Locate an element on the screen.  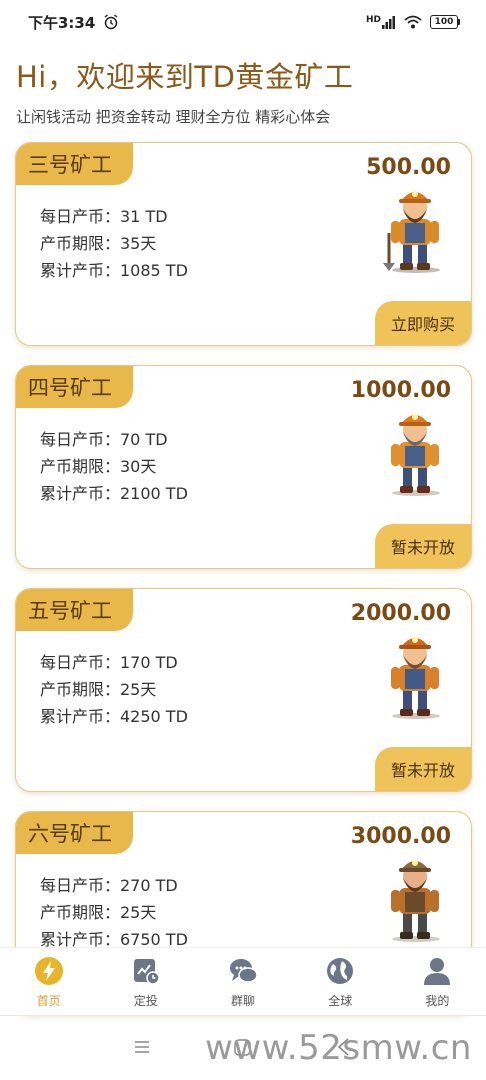
nav-label: 群聊 is located at coordinates (243, 1001).